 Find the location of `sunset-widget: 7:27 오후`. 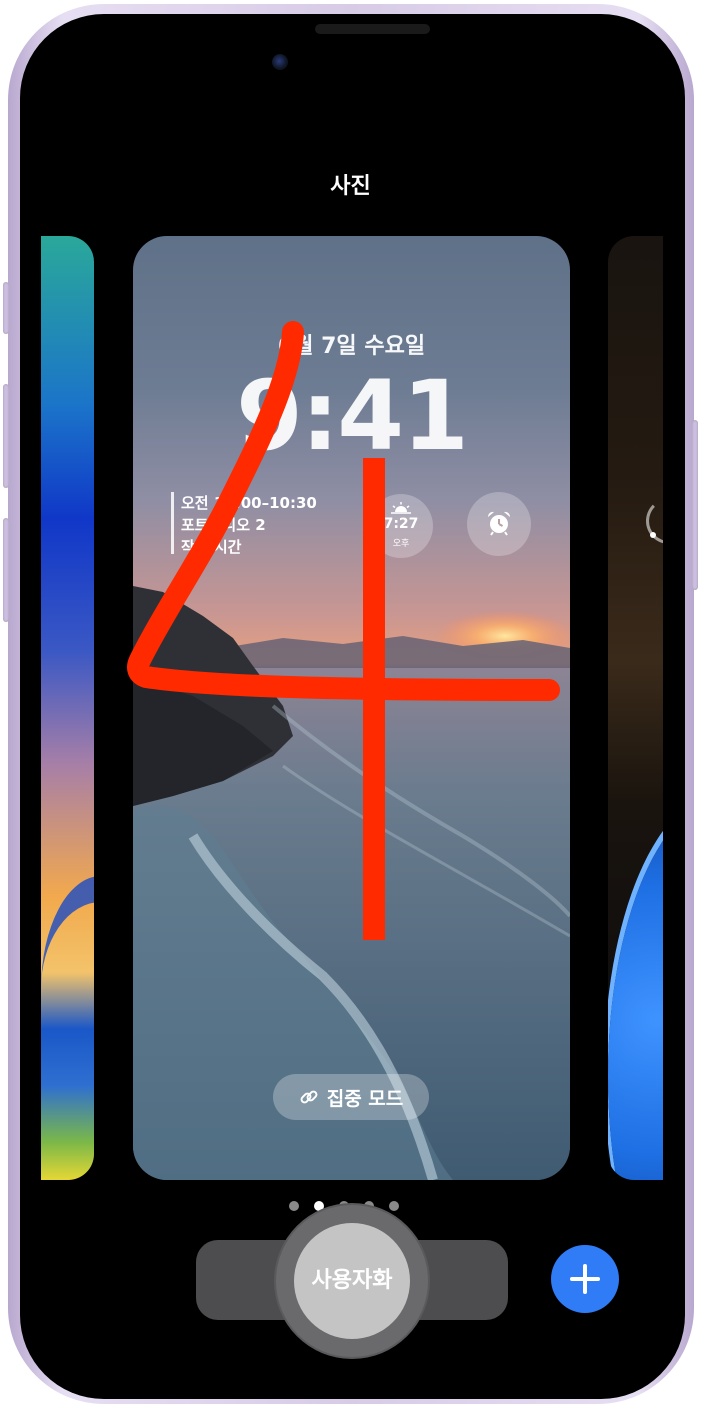

sunset-widget: 7:27 오후 is located at coordinates (401, 526).